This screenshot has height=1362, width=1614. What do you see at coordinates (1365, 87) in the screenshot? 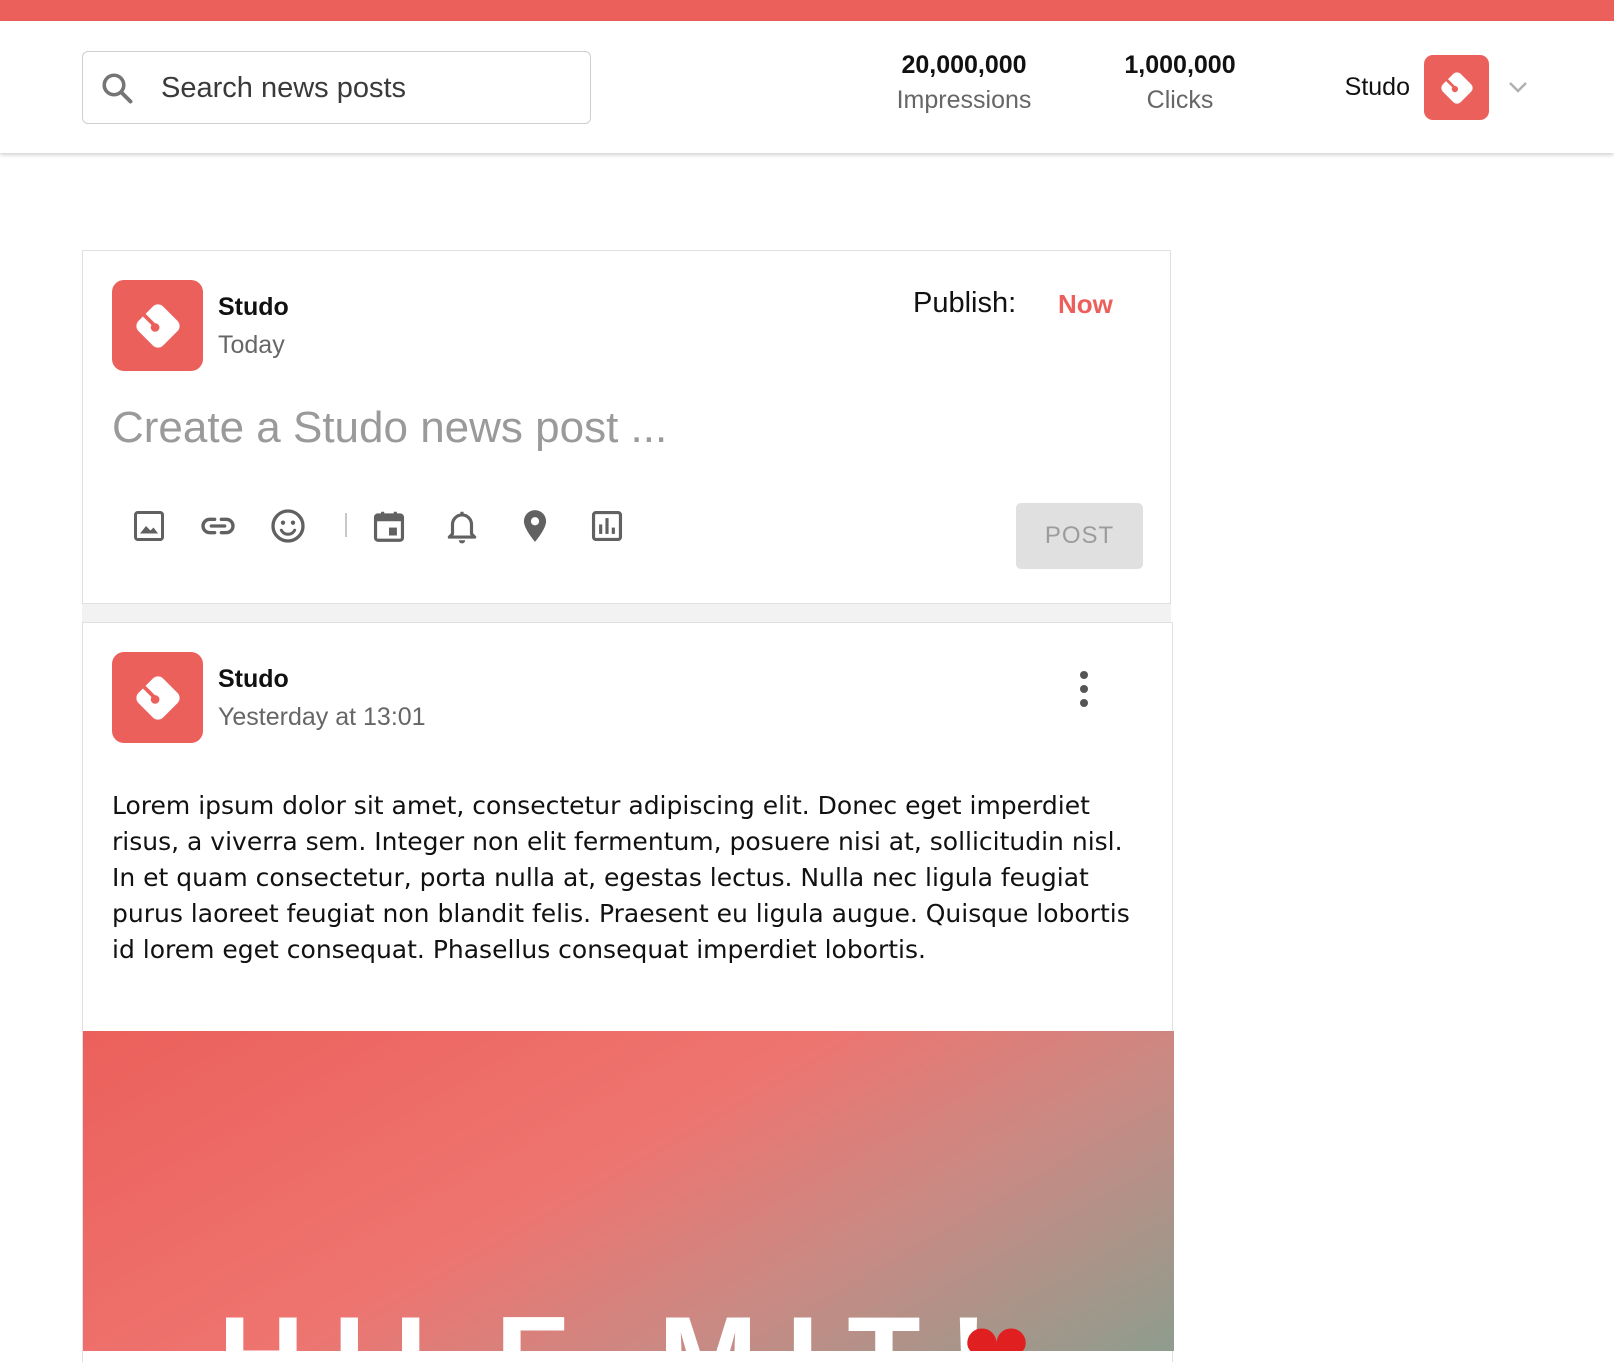
I see `user-name: Studo` at bounding box center [1365, 87].